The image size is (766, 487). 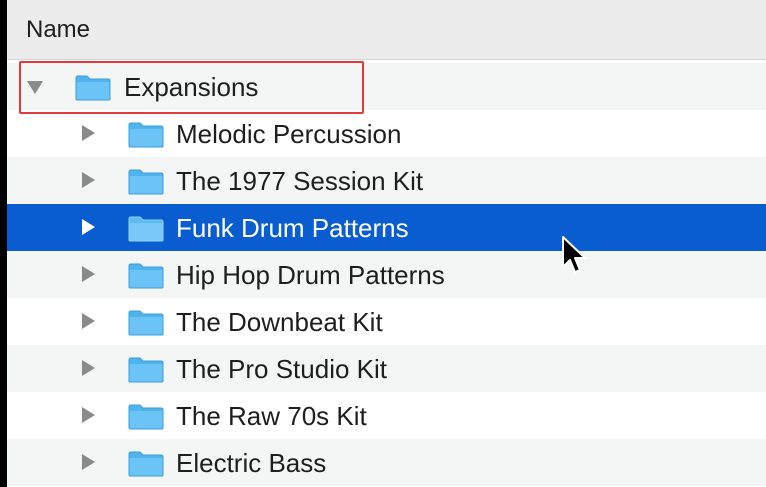 I want to click on tree-row-child-selected: Funk Drum Patterns, so click(x=386, y=227).